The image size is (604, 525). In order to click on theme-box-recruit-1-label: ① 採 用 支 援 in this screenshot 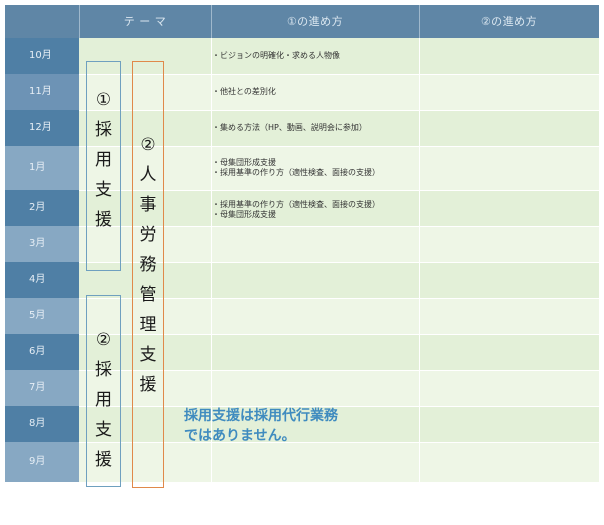, I will do `click(103, 160)`.